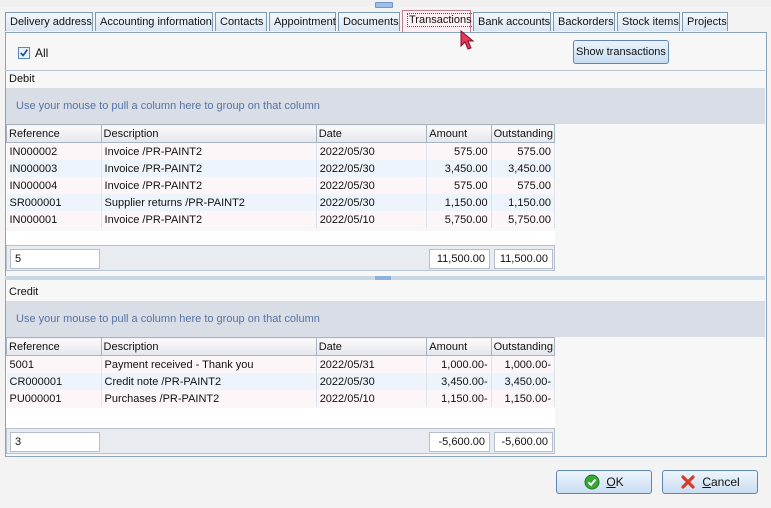 The width and height of the screenshot is (771, 508). I want to click on tab-contacts: Contacts, so click(241, 21).